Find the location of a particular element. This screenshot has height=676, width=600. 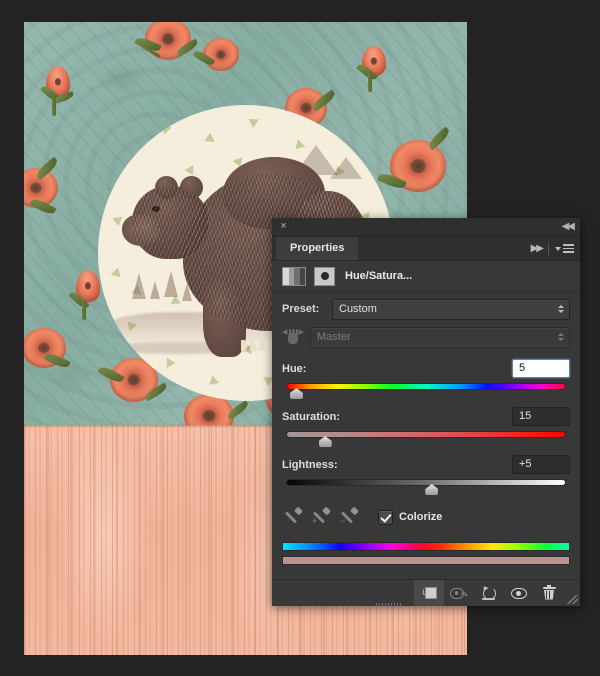

preset-value: Custom is located at coordinates (358, 309).